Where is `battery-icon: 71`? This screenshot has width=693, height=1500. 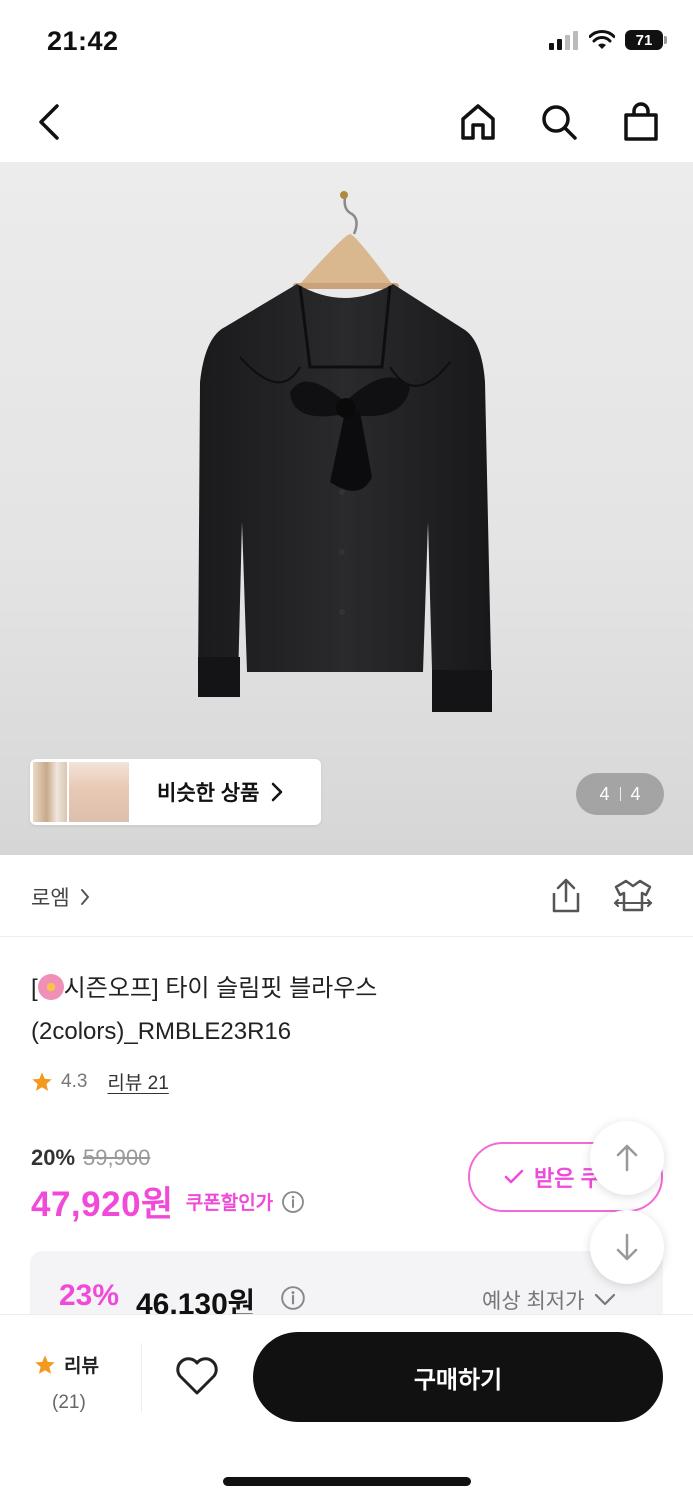
battery-icon: 71 is located at coordinates (646, 40).